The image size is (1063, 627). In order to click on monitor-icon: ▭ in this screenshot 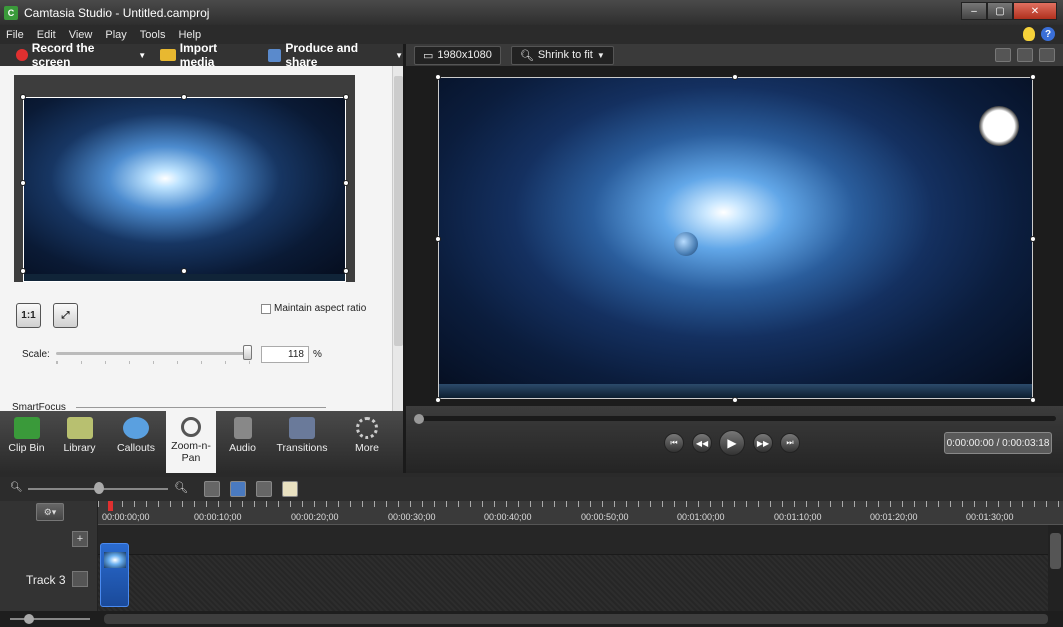, I will do `click(428, 55)`.